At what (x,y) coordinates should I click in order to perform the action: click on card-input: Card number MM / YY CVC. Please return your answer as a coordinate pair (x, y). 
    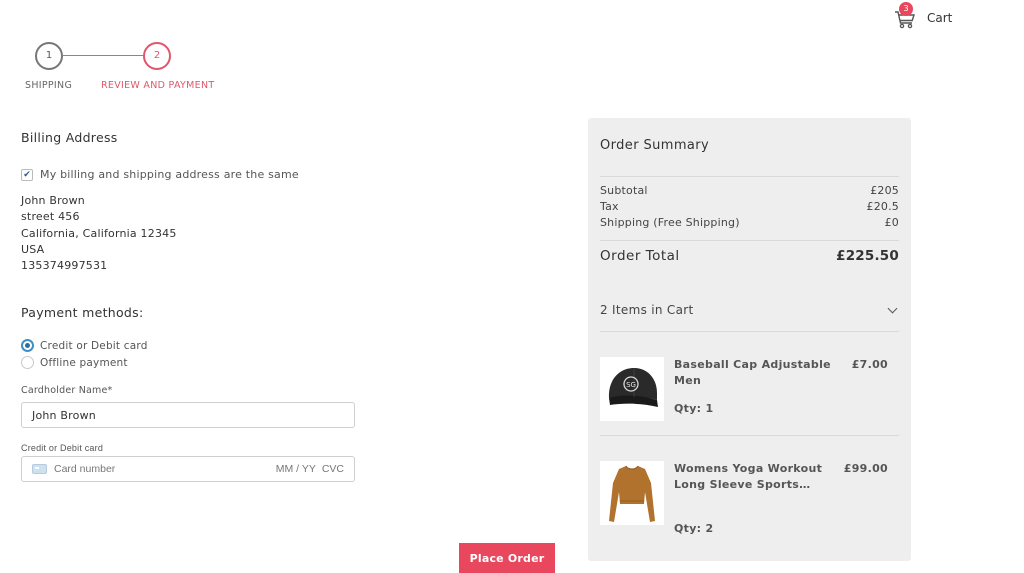
    Looking at the image, I should click on (188, 469).